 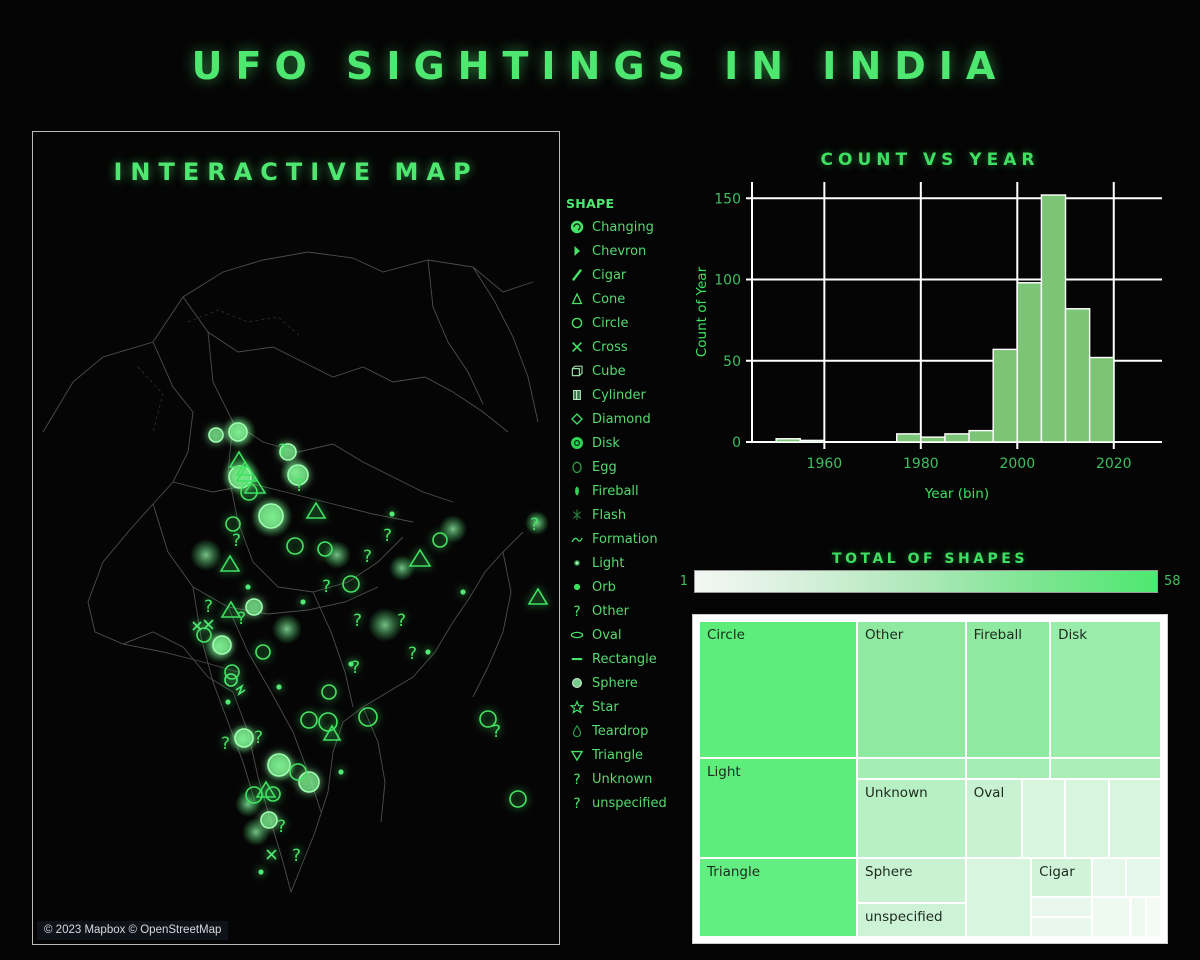 What do you see at coordinates (625, 683) in the screenshot?
I see `legend-item-sphere: Sphere` at bounding box center [625, 683].